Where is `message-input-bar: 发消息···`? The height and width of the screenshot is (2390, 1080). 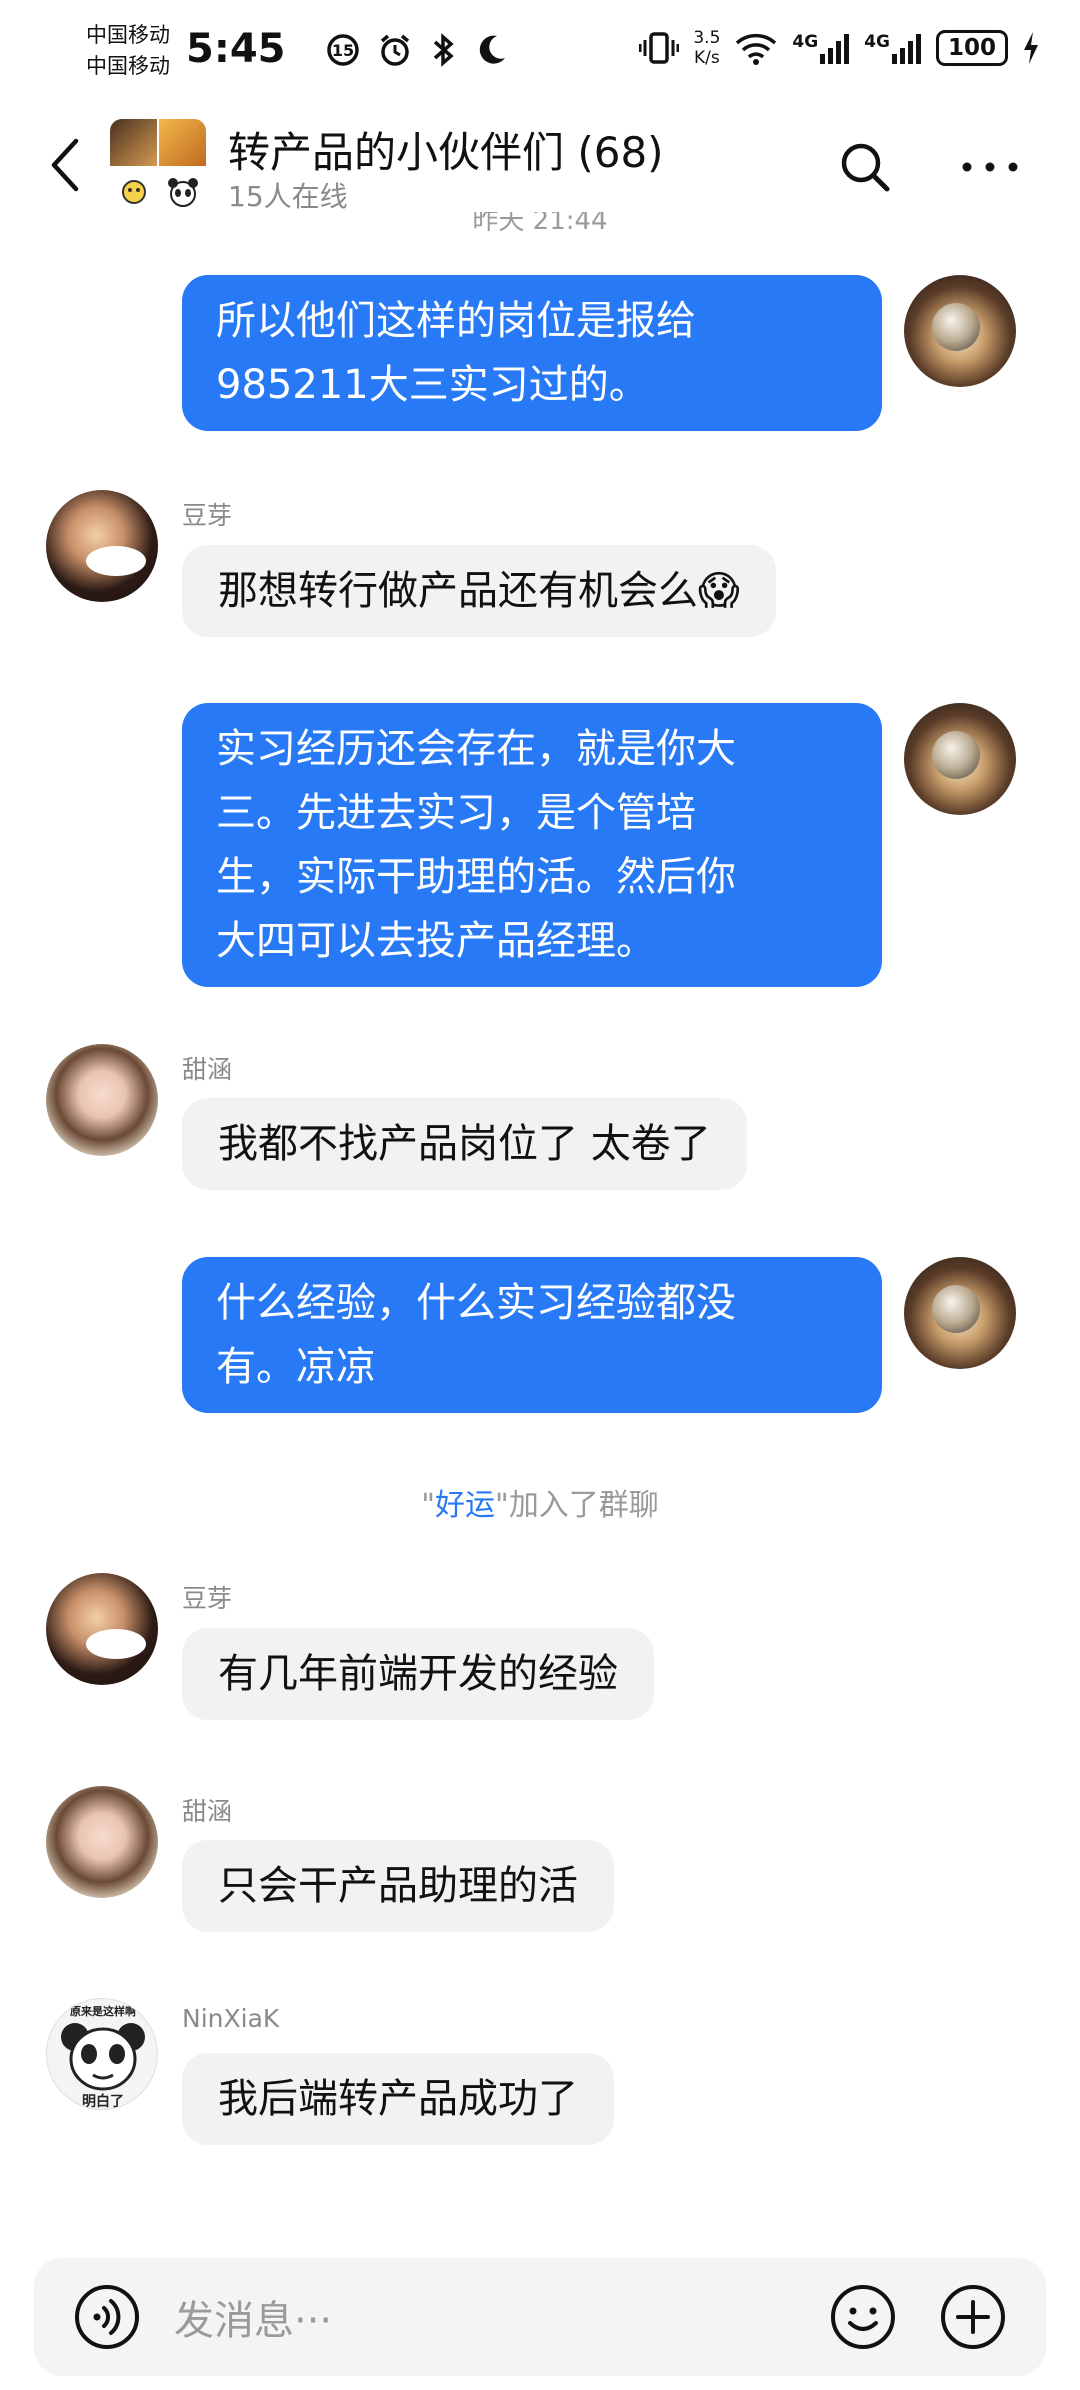 message-input-bar: 发消息··· is located at coordinates (540, 2317).